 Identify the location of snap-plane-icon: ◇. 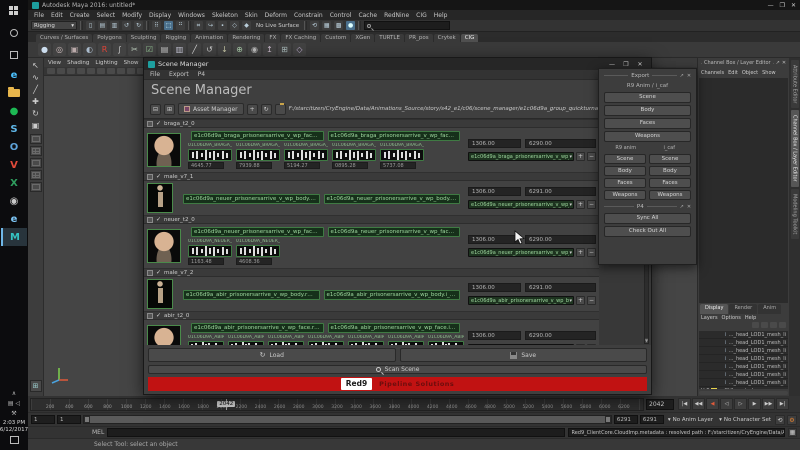
(234, 25).